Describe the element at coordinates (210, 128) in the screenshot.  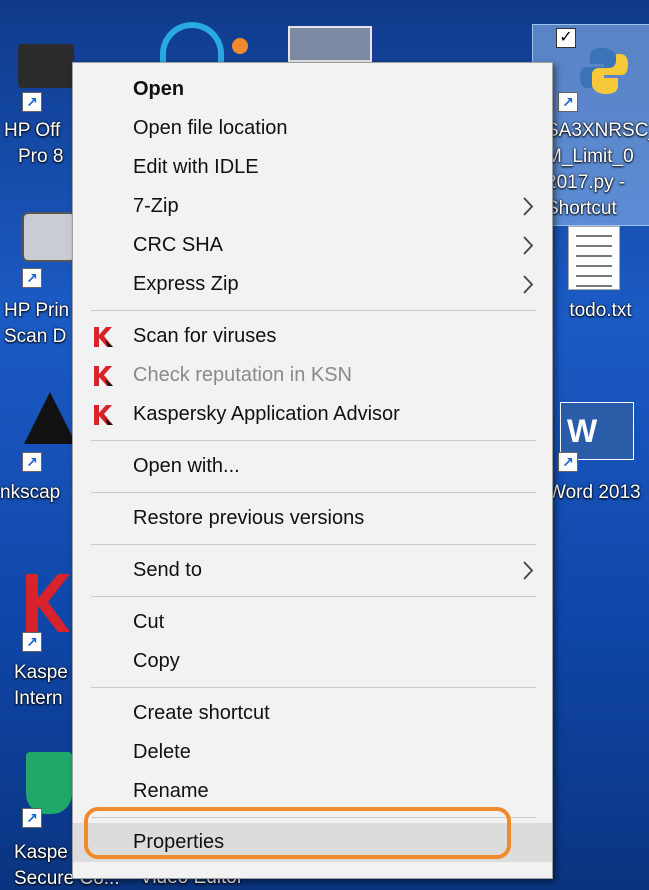
I see `menu-item-label: Open file location` at that location.